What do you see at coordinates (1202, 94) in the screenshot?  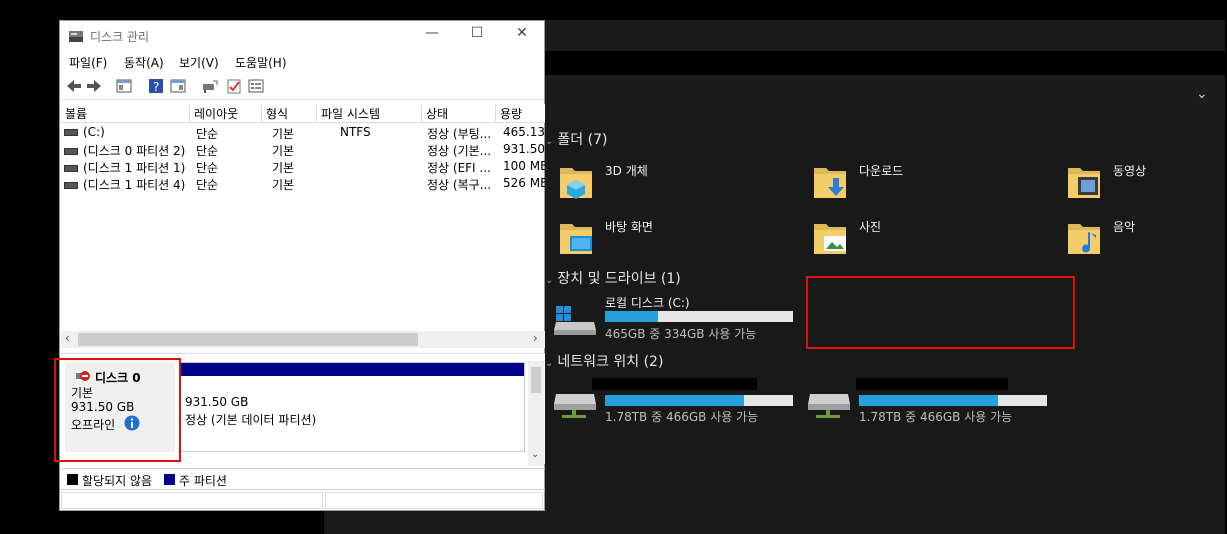 I see `ribbon-expand-chevron-icon: ⌄` at bounding box center [1202, 94].